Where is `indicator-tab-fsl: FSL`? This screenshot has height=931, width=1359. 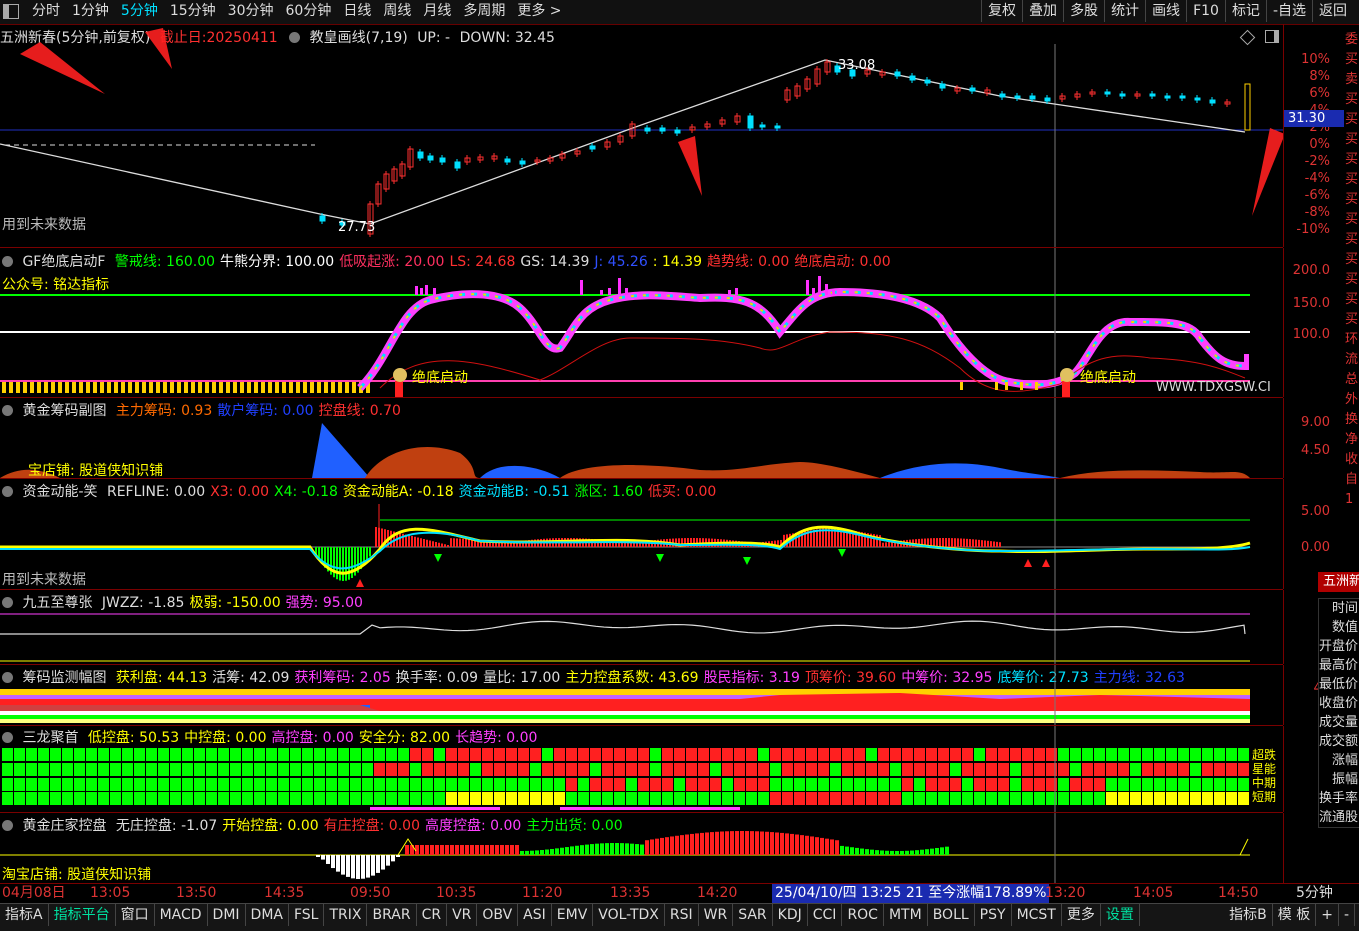 indicator-tab-fsl: FSL is located at coordinates (307, 915).